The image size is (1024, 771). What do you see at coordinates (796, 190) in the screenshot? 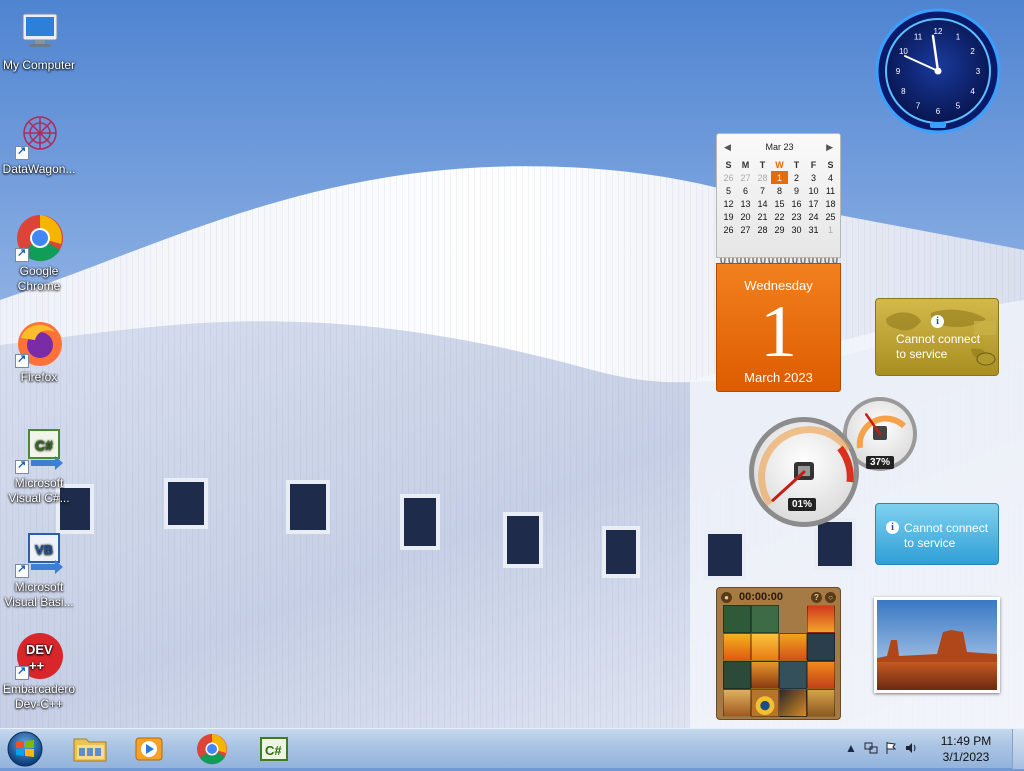
I see `calendar-day-cell: 9` at bounding box center [796, 190].